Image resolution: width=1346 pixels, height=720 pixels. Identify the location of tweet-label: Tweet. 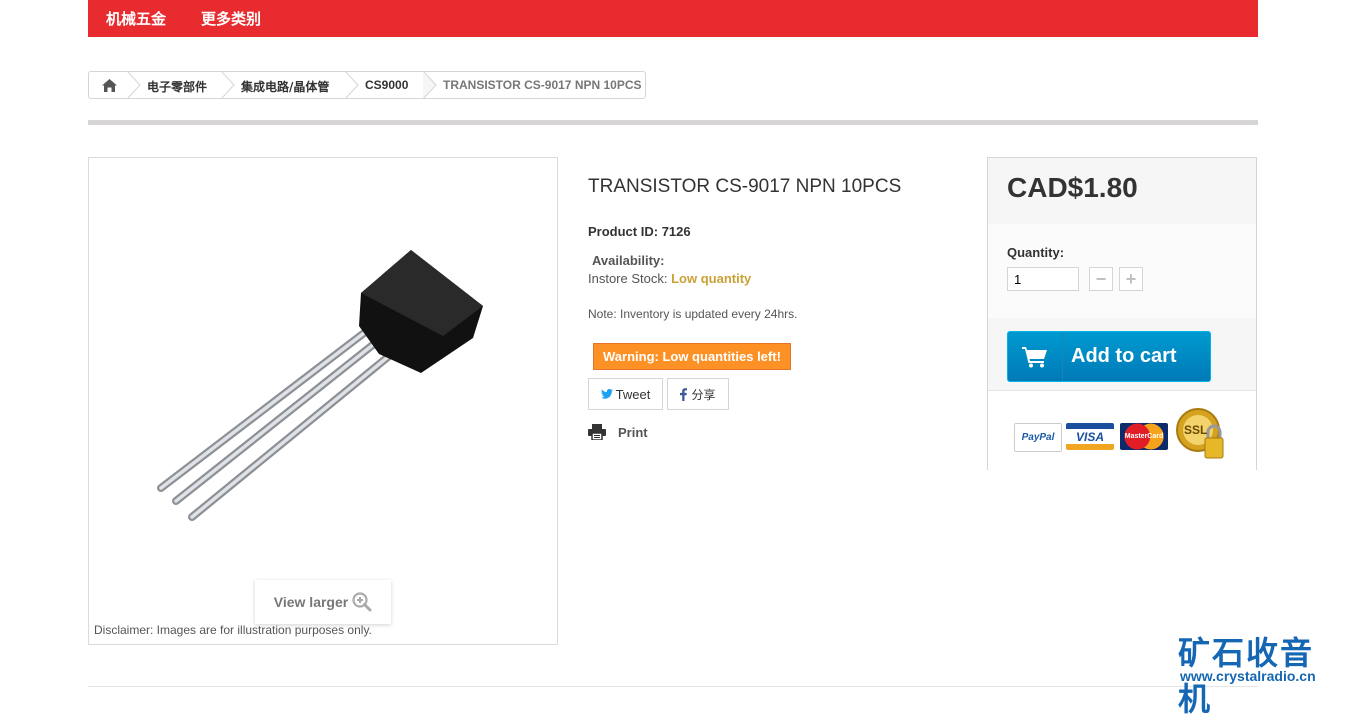
(633, 394).